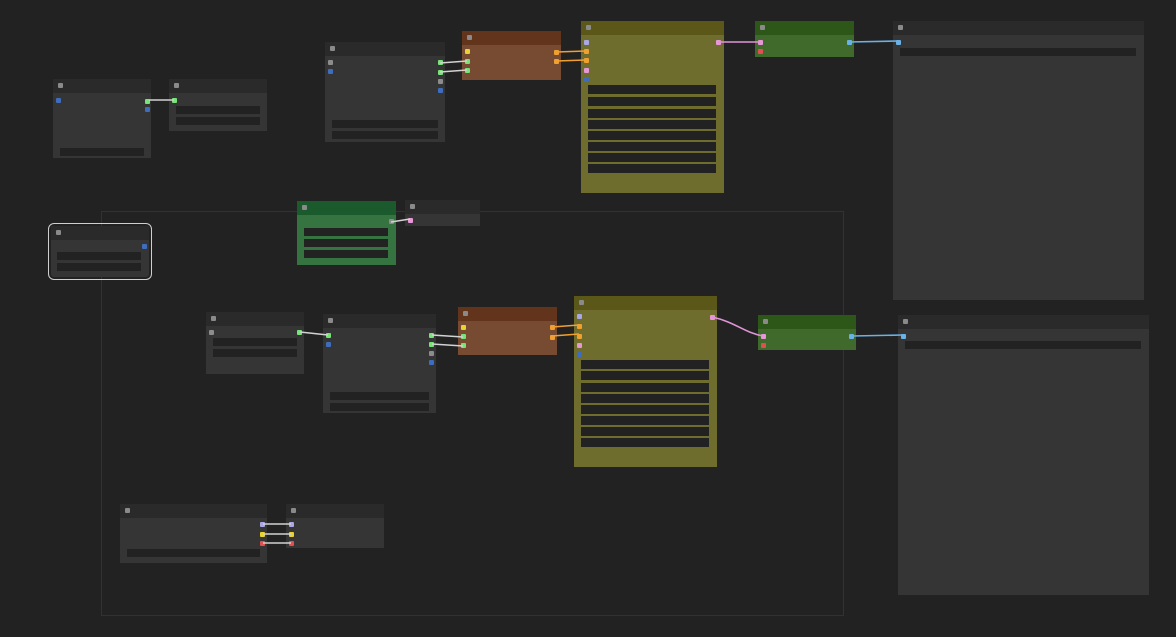 This screenshot has height=637, width=1176. I want to click on group-node-b, so click(335, 526).